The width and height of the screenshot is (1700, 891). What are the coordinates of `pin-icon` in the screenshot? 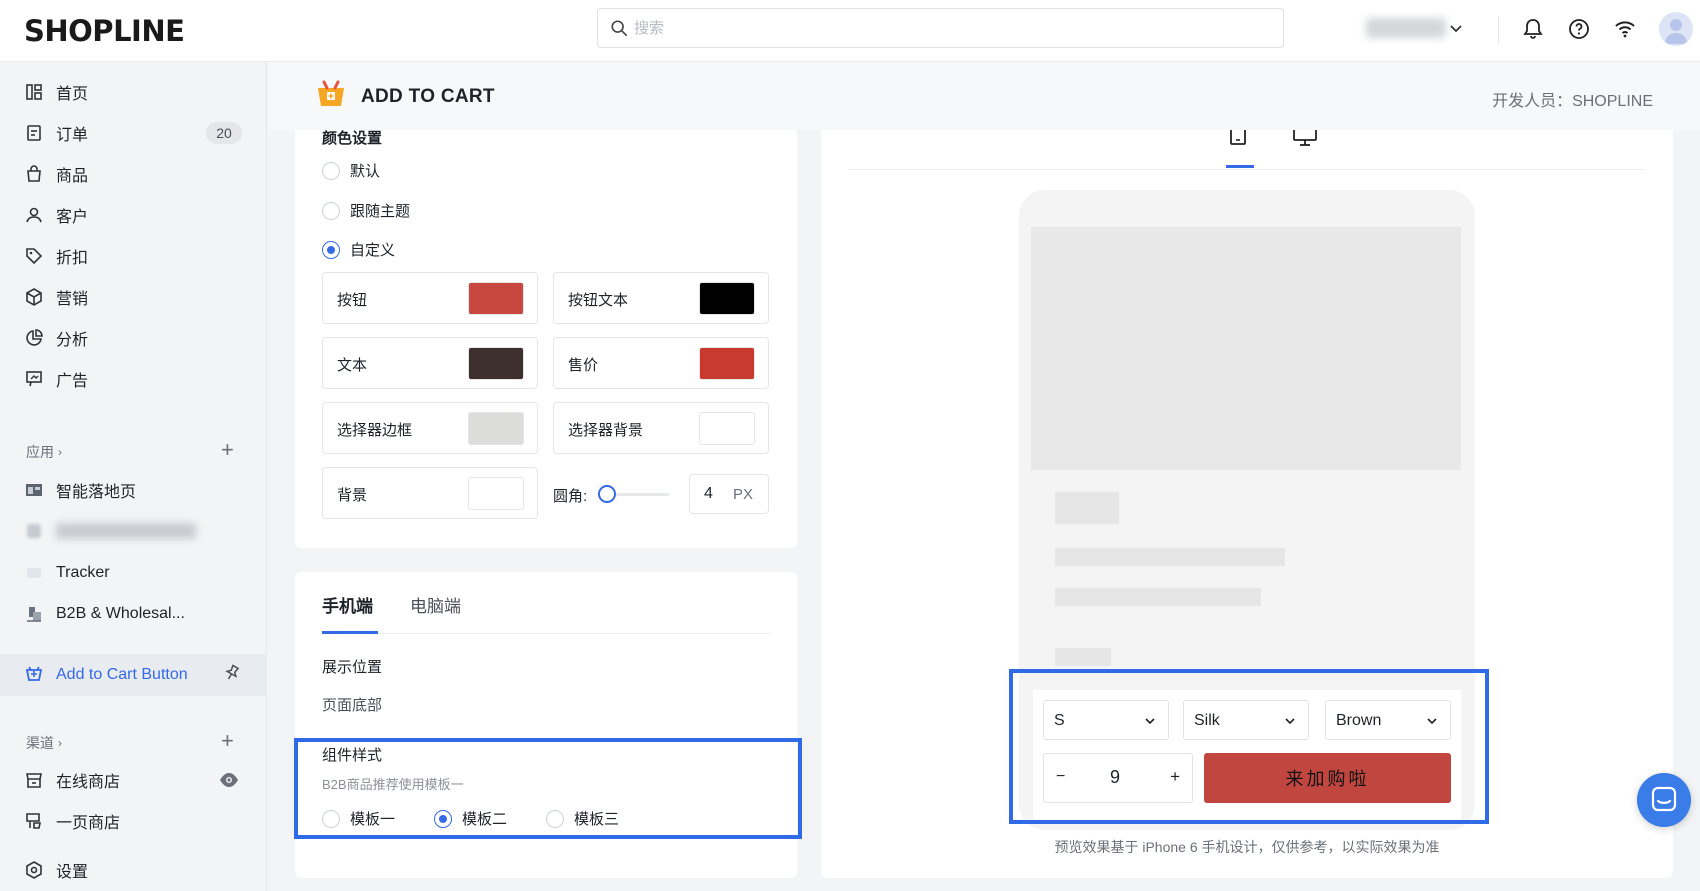 It's located at (232, 673).